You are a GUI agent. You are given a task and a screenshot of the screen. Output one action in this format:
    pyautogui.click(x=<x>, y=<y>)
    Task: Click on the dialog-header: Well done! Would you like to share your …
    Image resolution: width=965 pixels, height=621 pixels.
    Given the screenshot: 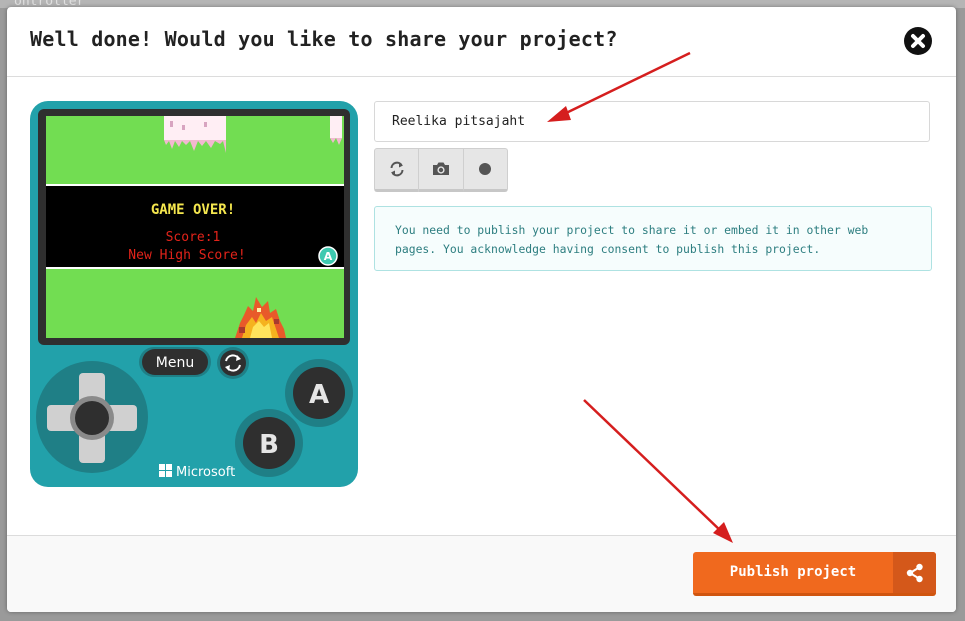 What is the action you would take?
    pyautogui.click(x=481, y=42)
    